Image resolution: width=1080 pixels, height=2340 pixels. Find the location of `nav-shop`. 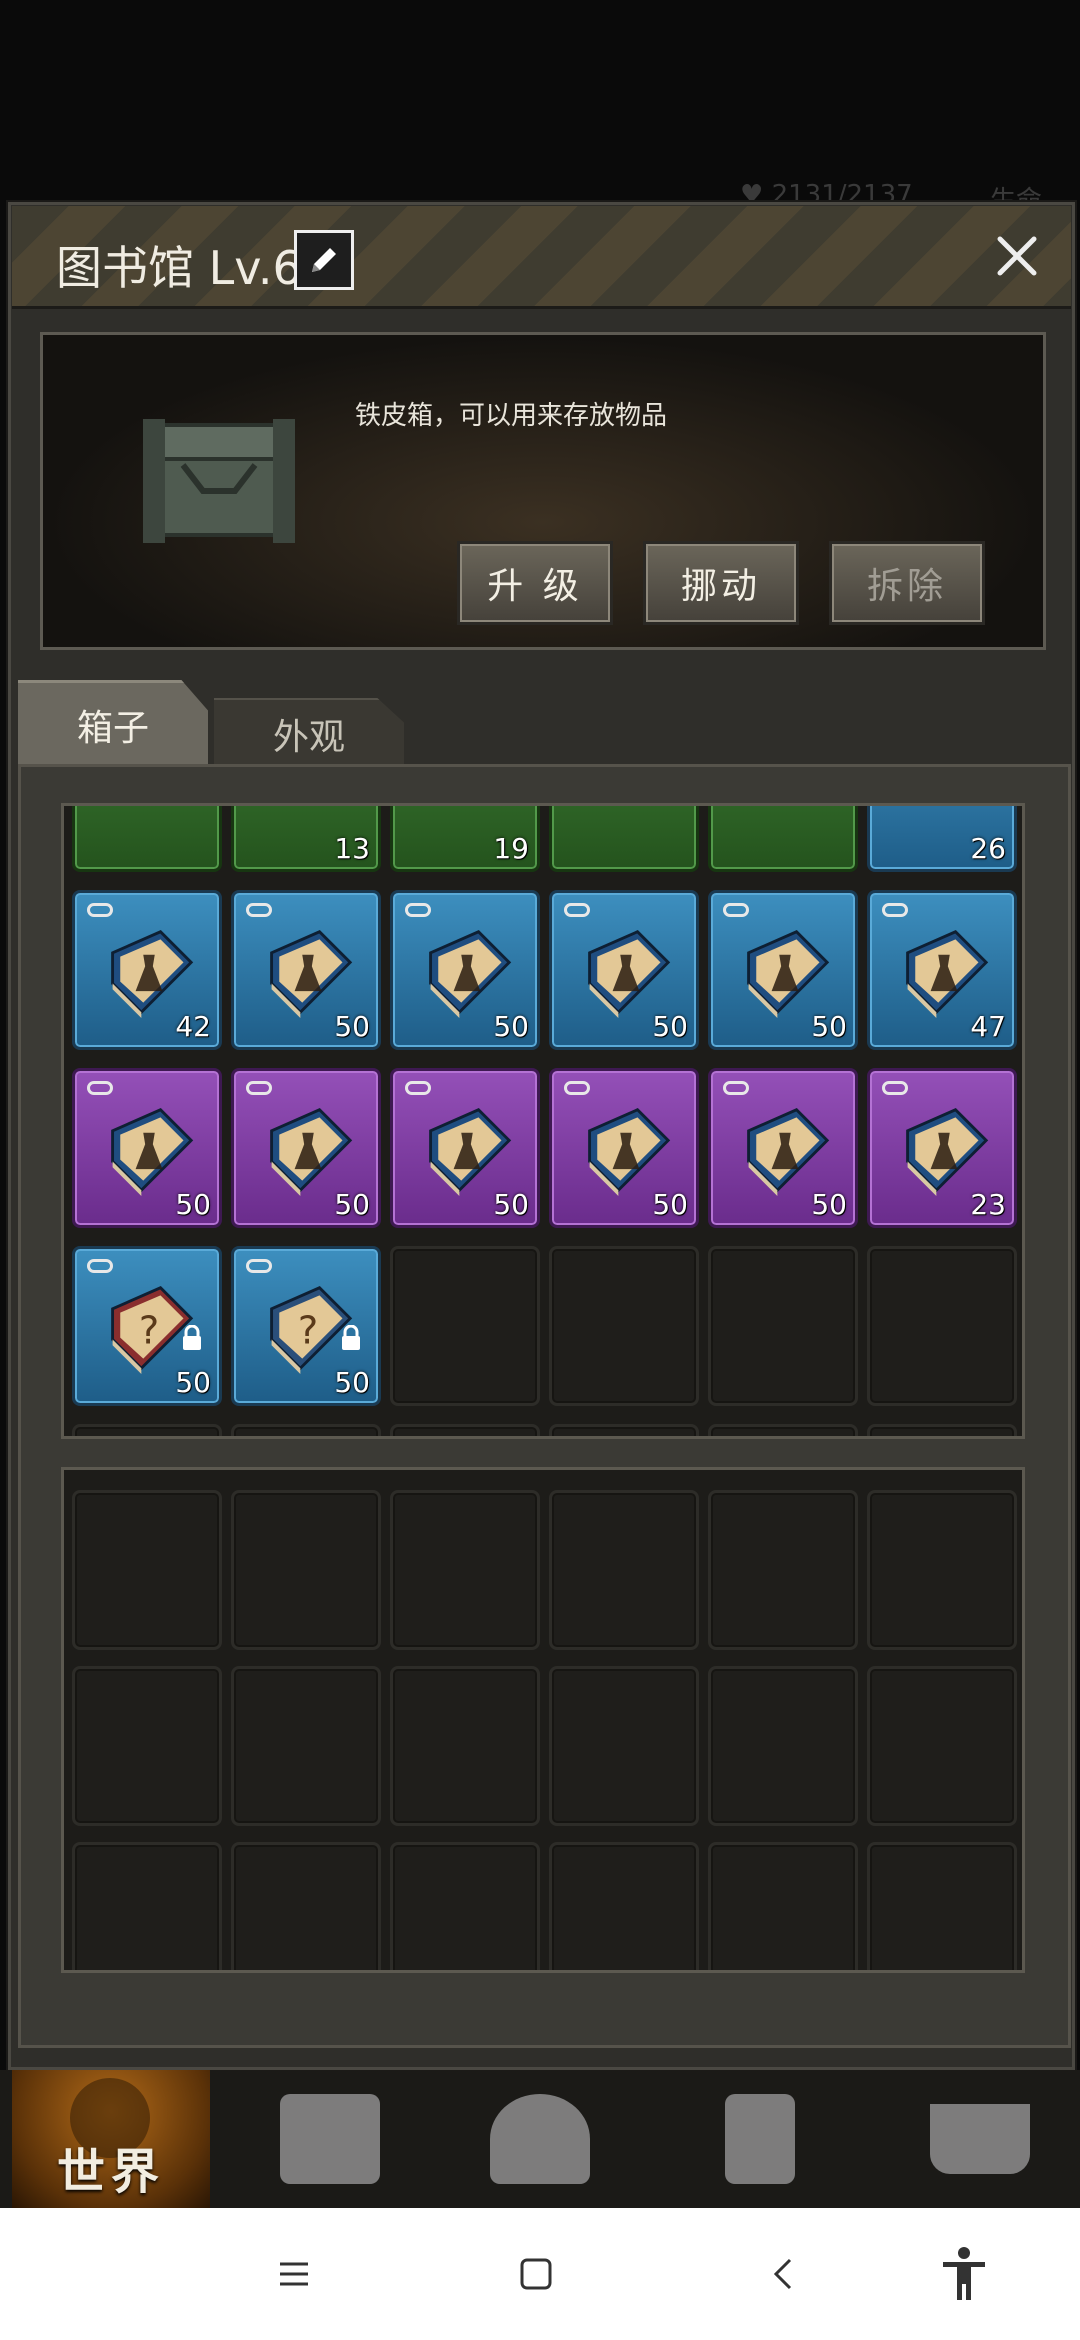

nav-shop is located at coordinates (980, 2139).